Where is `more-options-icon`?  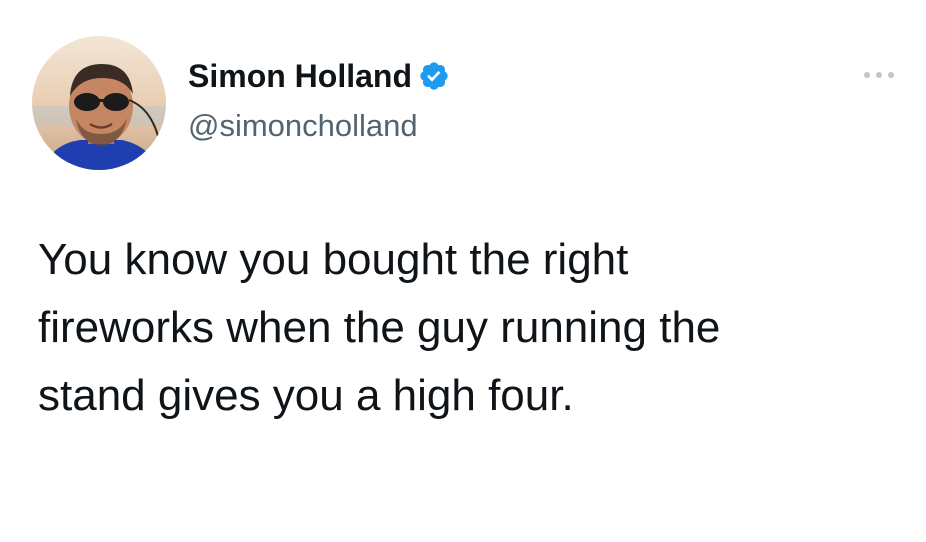
more-options-icon is located at coordinates (879, 75).